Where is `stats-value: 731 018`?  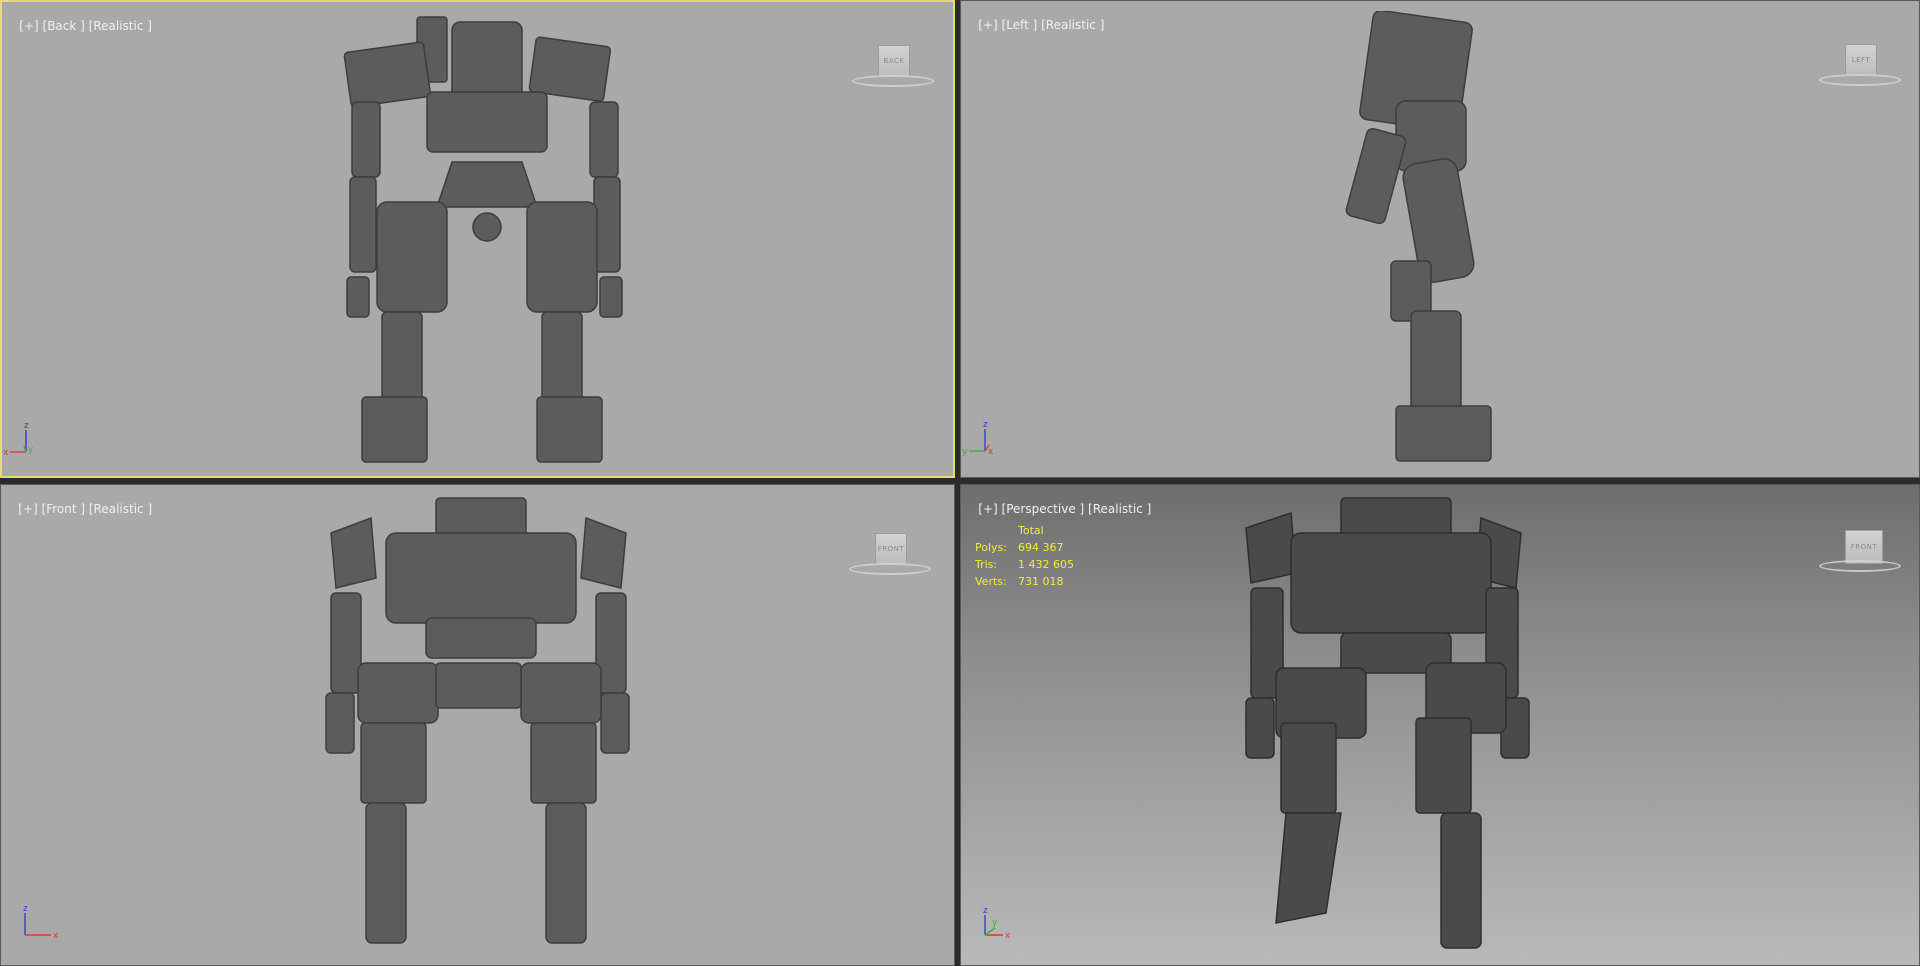
stats-value: 731 018 is located at coordinates (1041, 581).